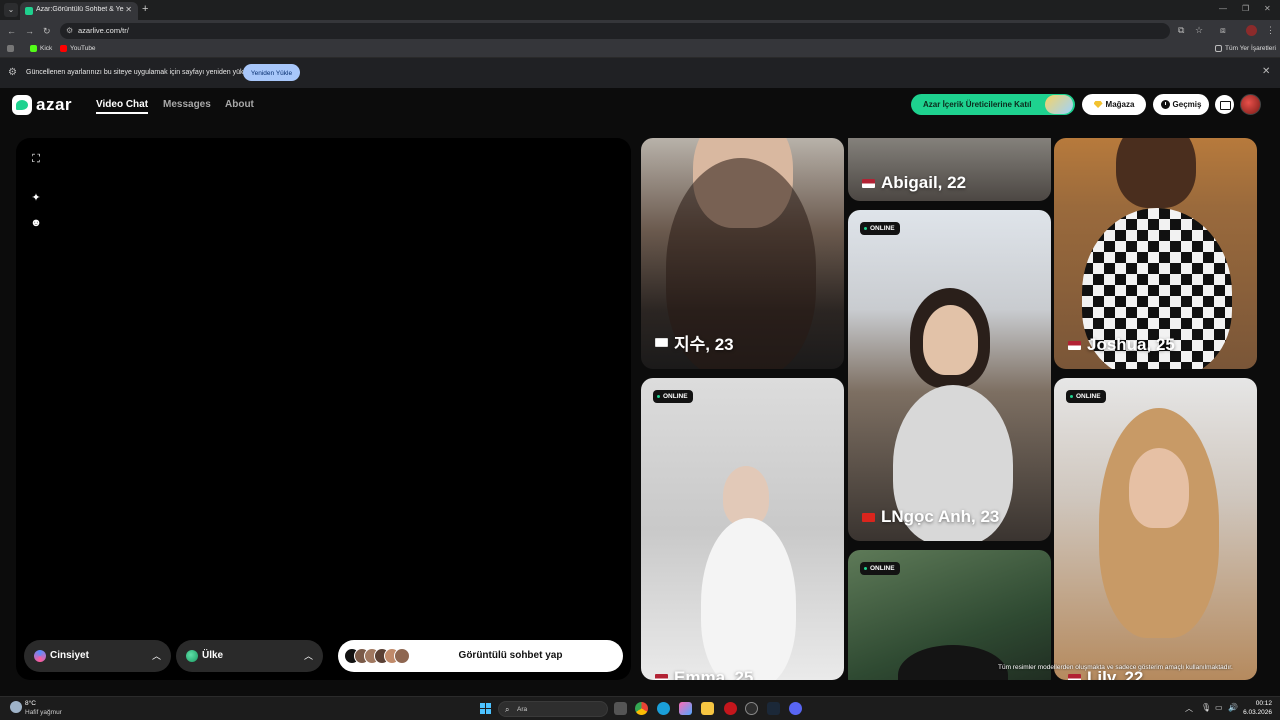  What do you see at coordinates (97, 656) in the screenshot?
I see `gender-filter-dropdown: Cinsiyet ︿` at bounding box center [97, 656].